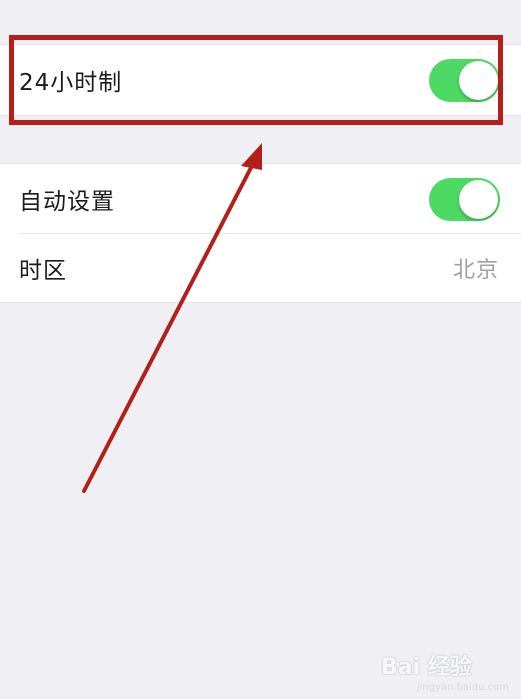  I want to click on toggle-24-hour, so click(464, 80).